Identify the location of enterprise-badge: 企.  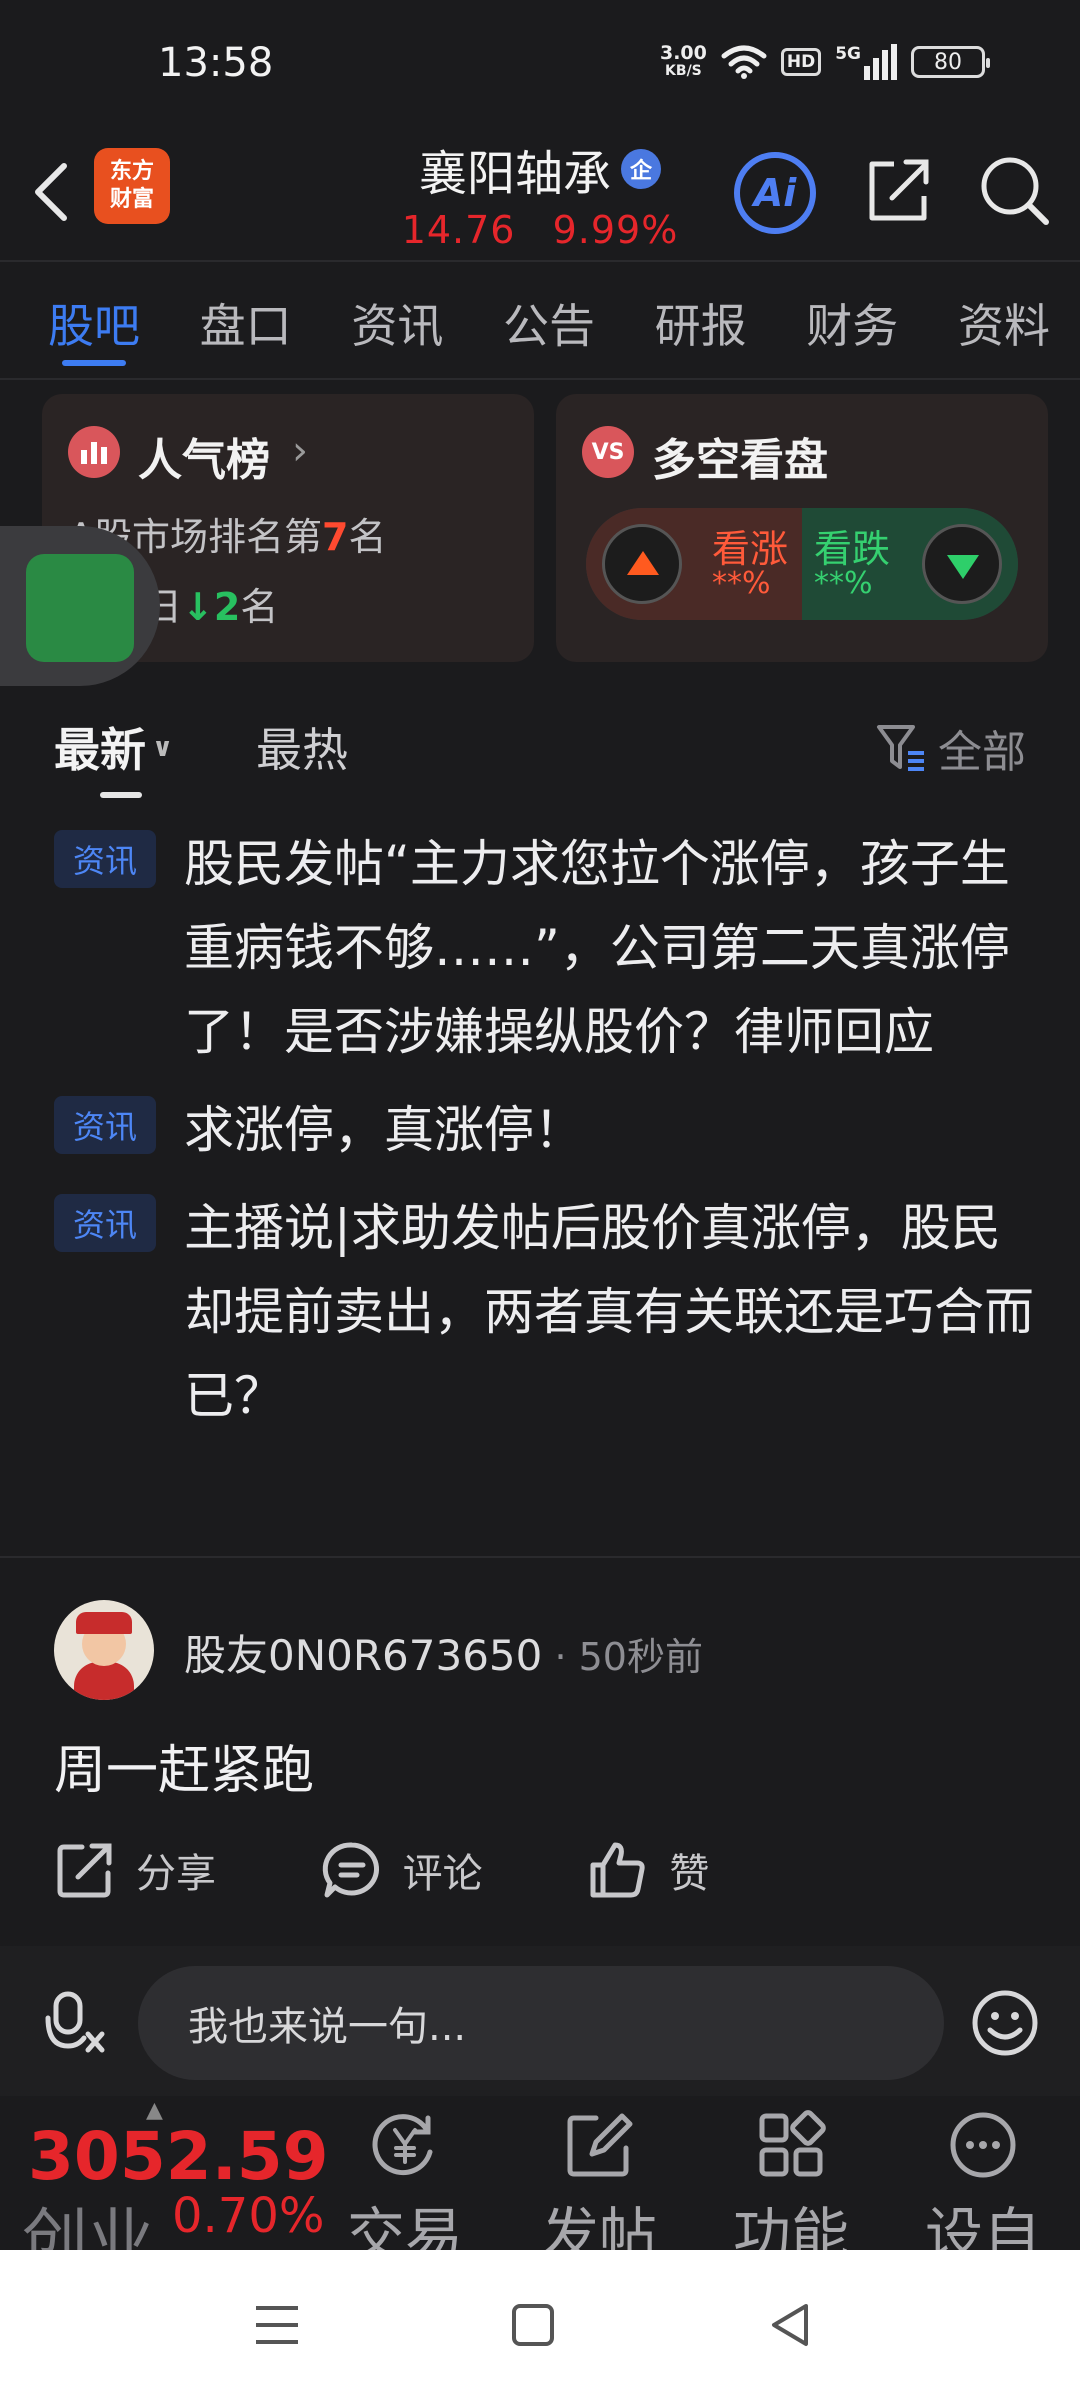
(641, 169).